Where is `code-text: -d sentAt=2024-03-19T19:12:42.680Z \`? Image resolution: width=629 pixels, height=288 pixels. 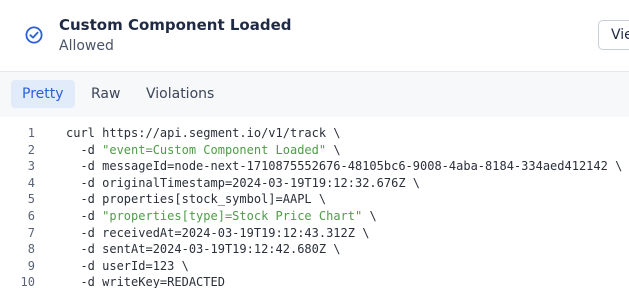 code-text: -d sentAt=2024-03-19T19:12:42.680Z \ is located at coordinates (203, 249).